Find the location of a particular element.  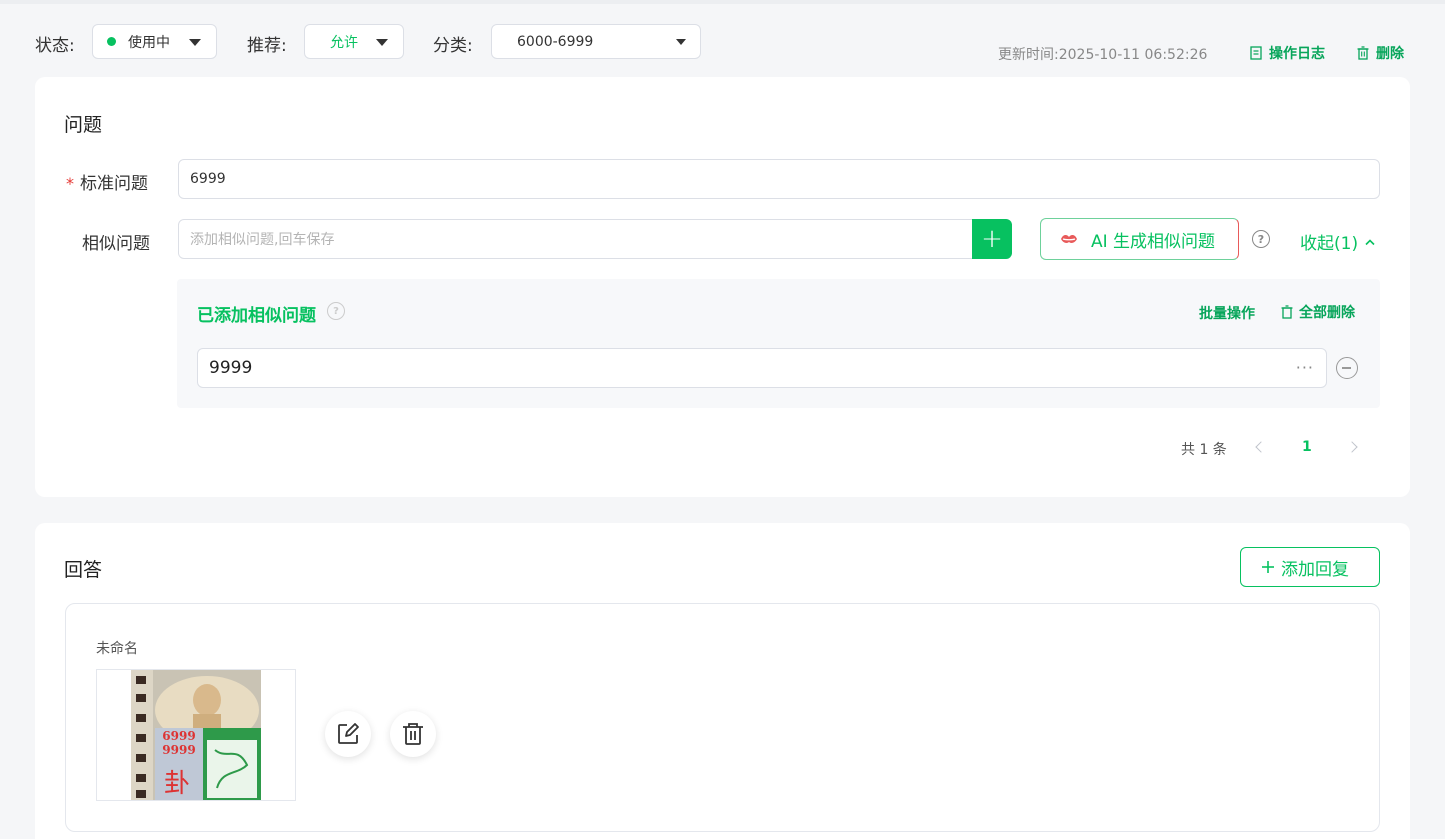

status-label: 状态: is located at coordinates (55, 46).